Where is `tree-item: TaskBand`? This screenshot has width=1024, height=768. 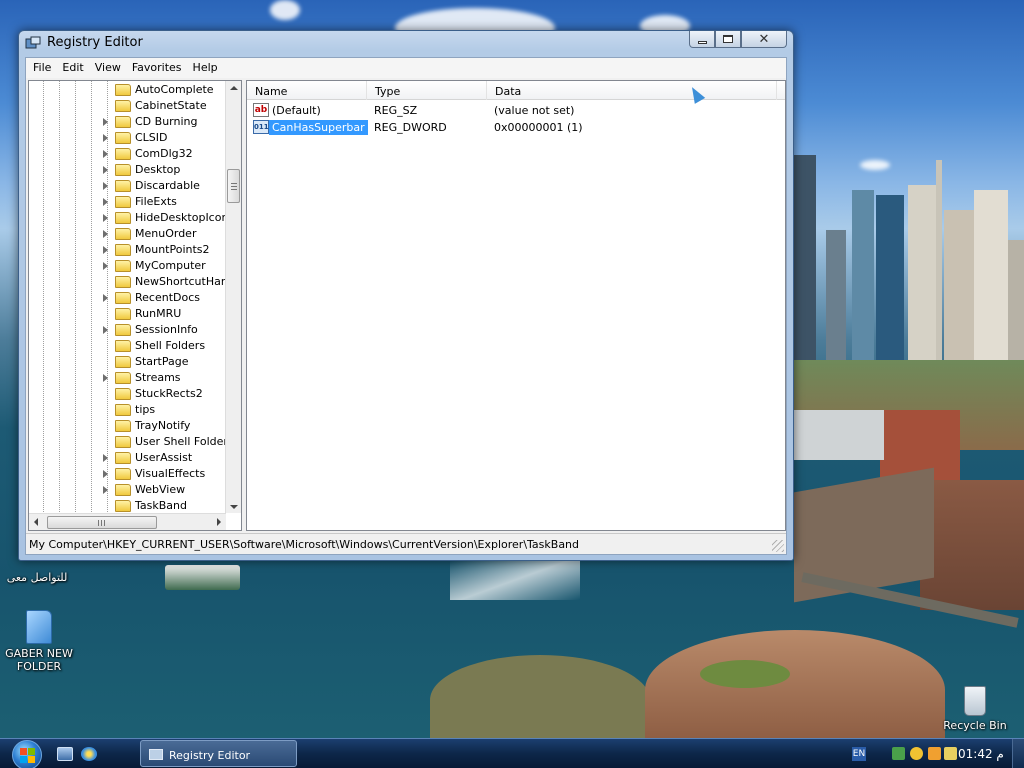 tree-item: TaskBand is located at coordinates (129, 506).